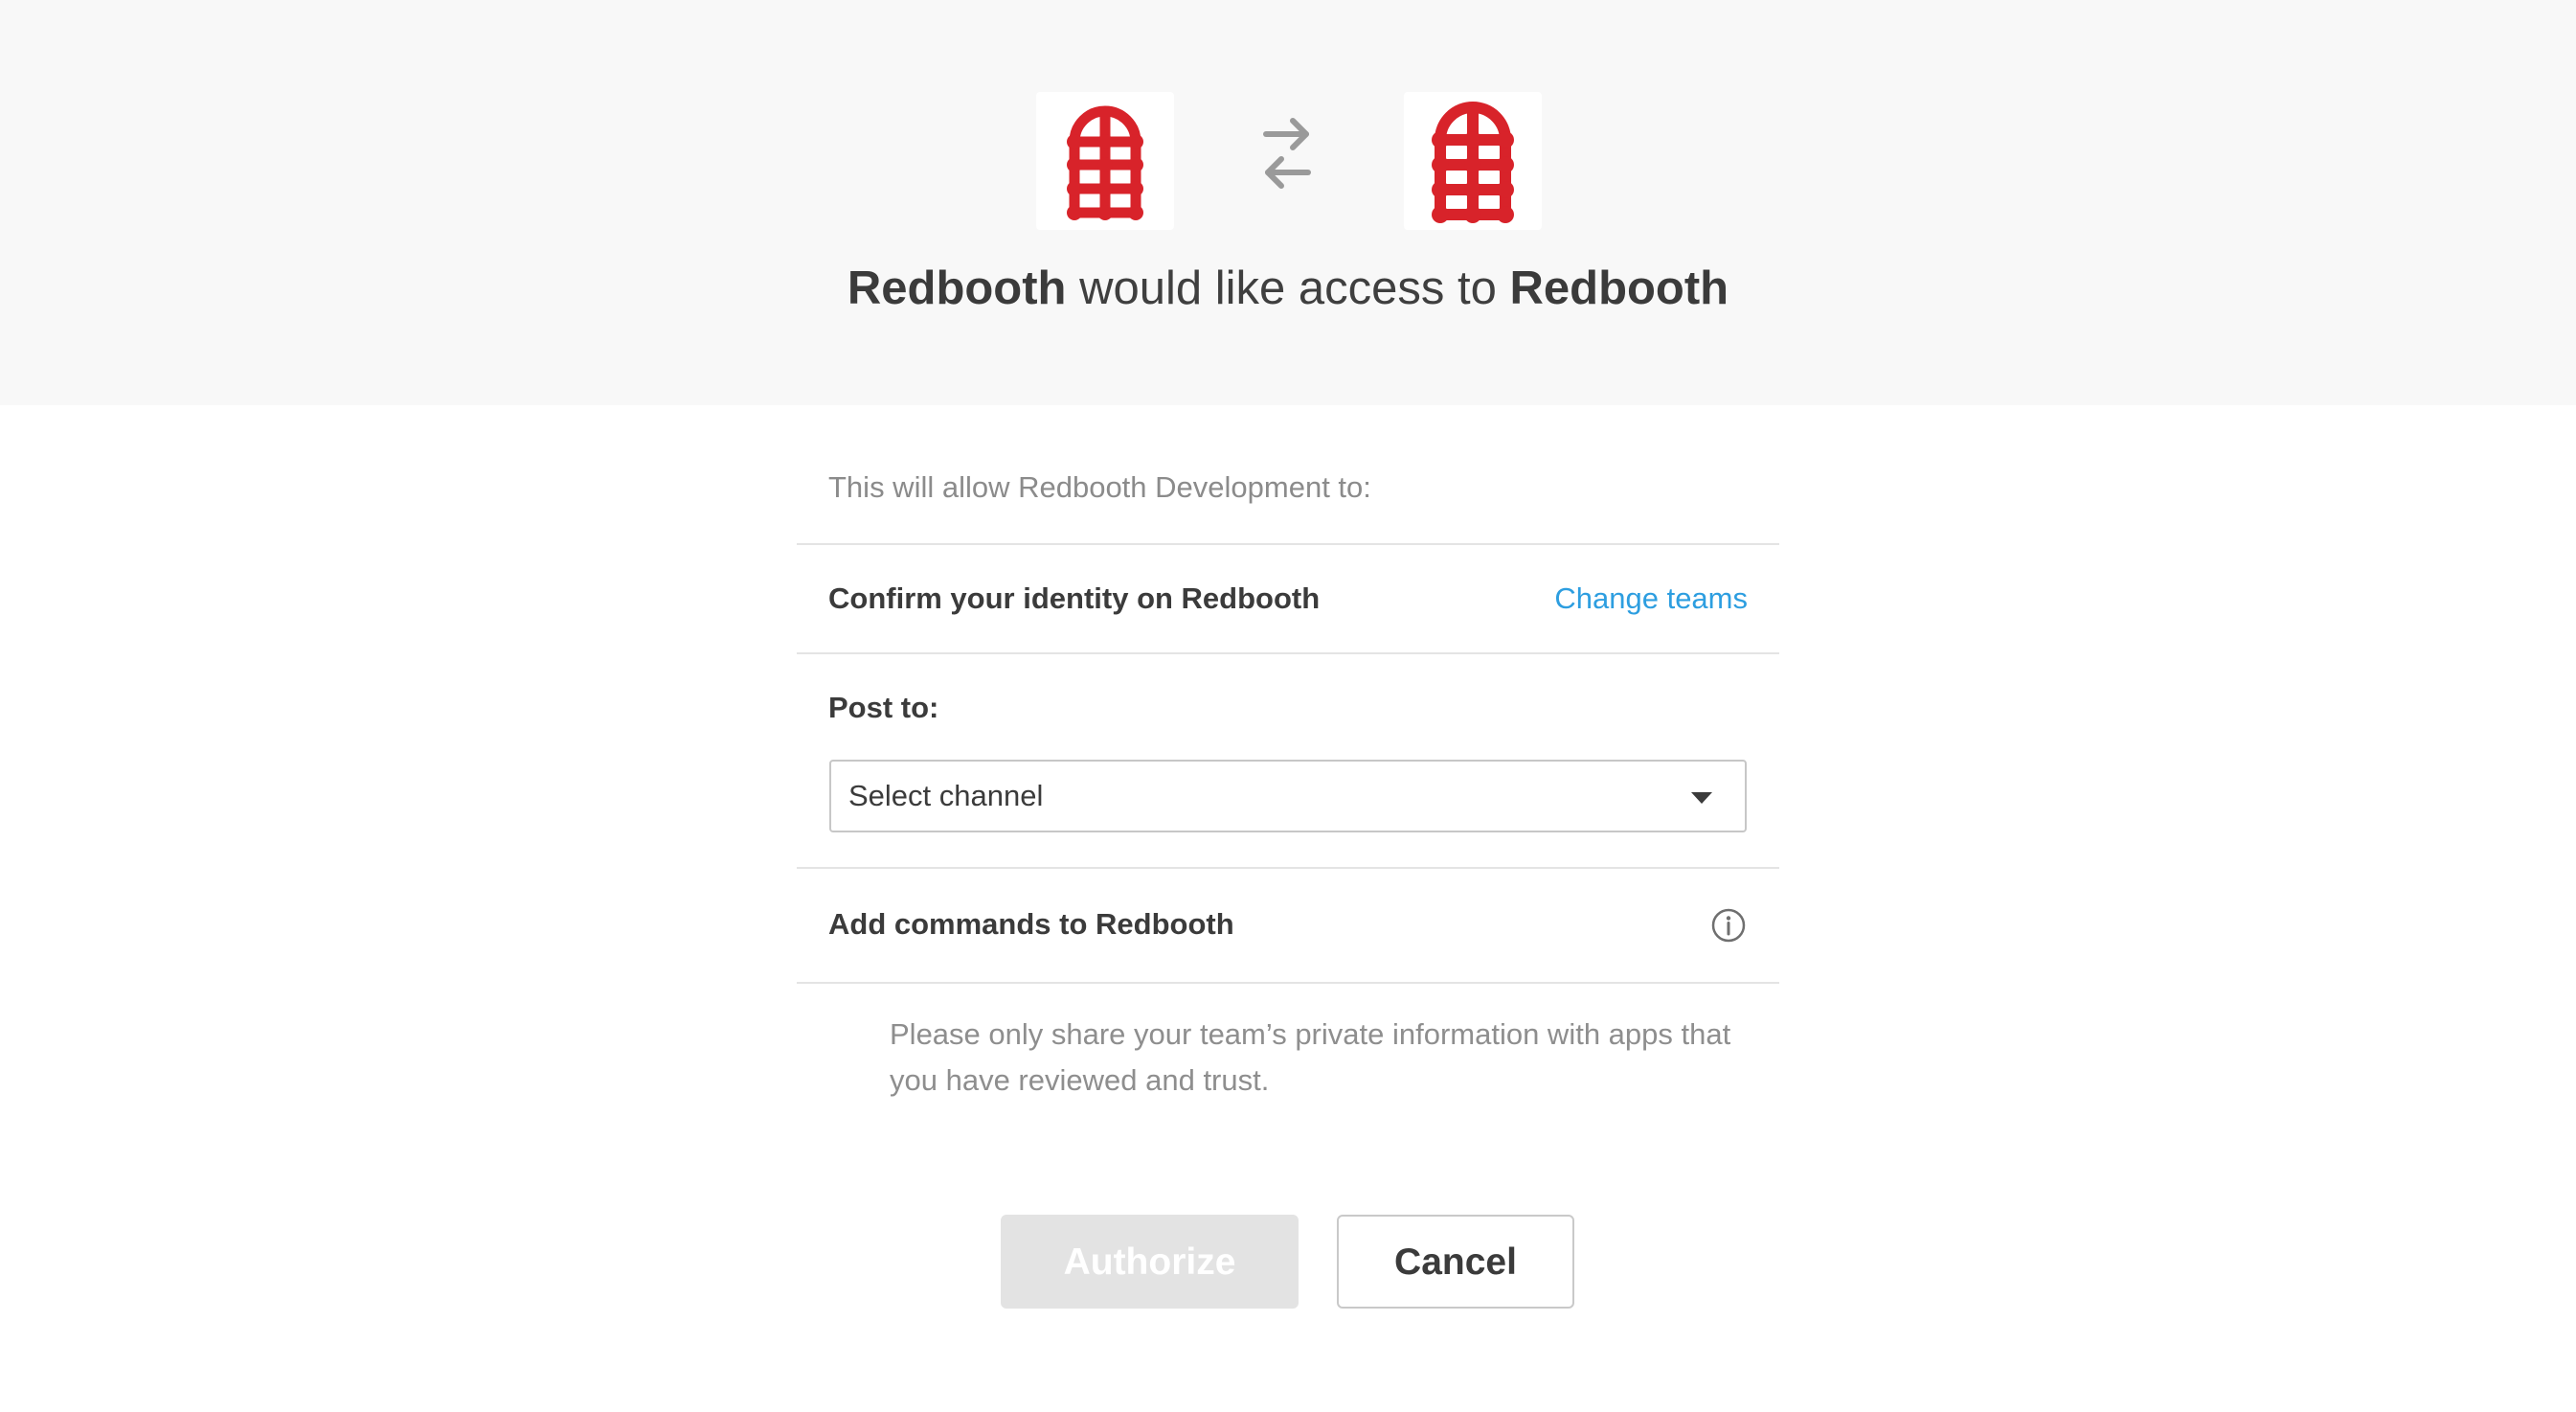 Image resolution: width=2576 pixels, height=1412 pixels. I want to click on identity-label: Confirm your identity on Redbooth, so click(1074, 598).